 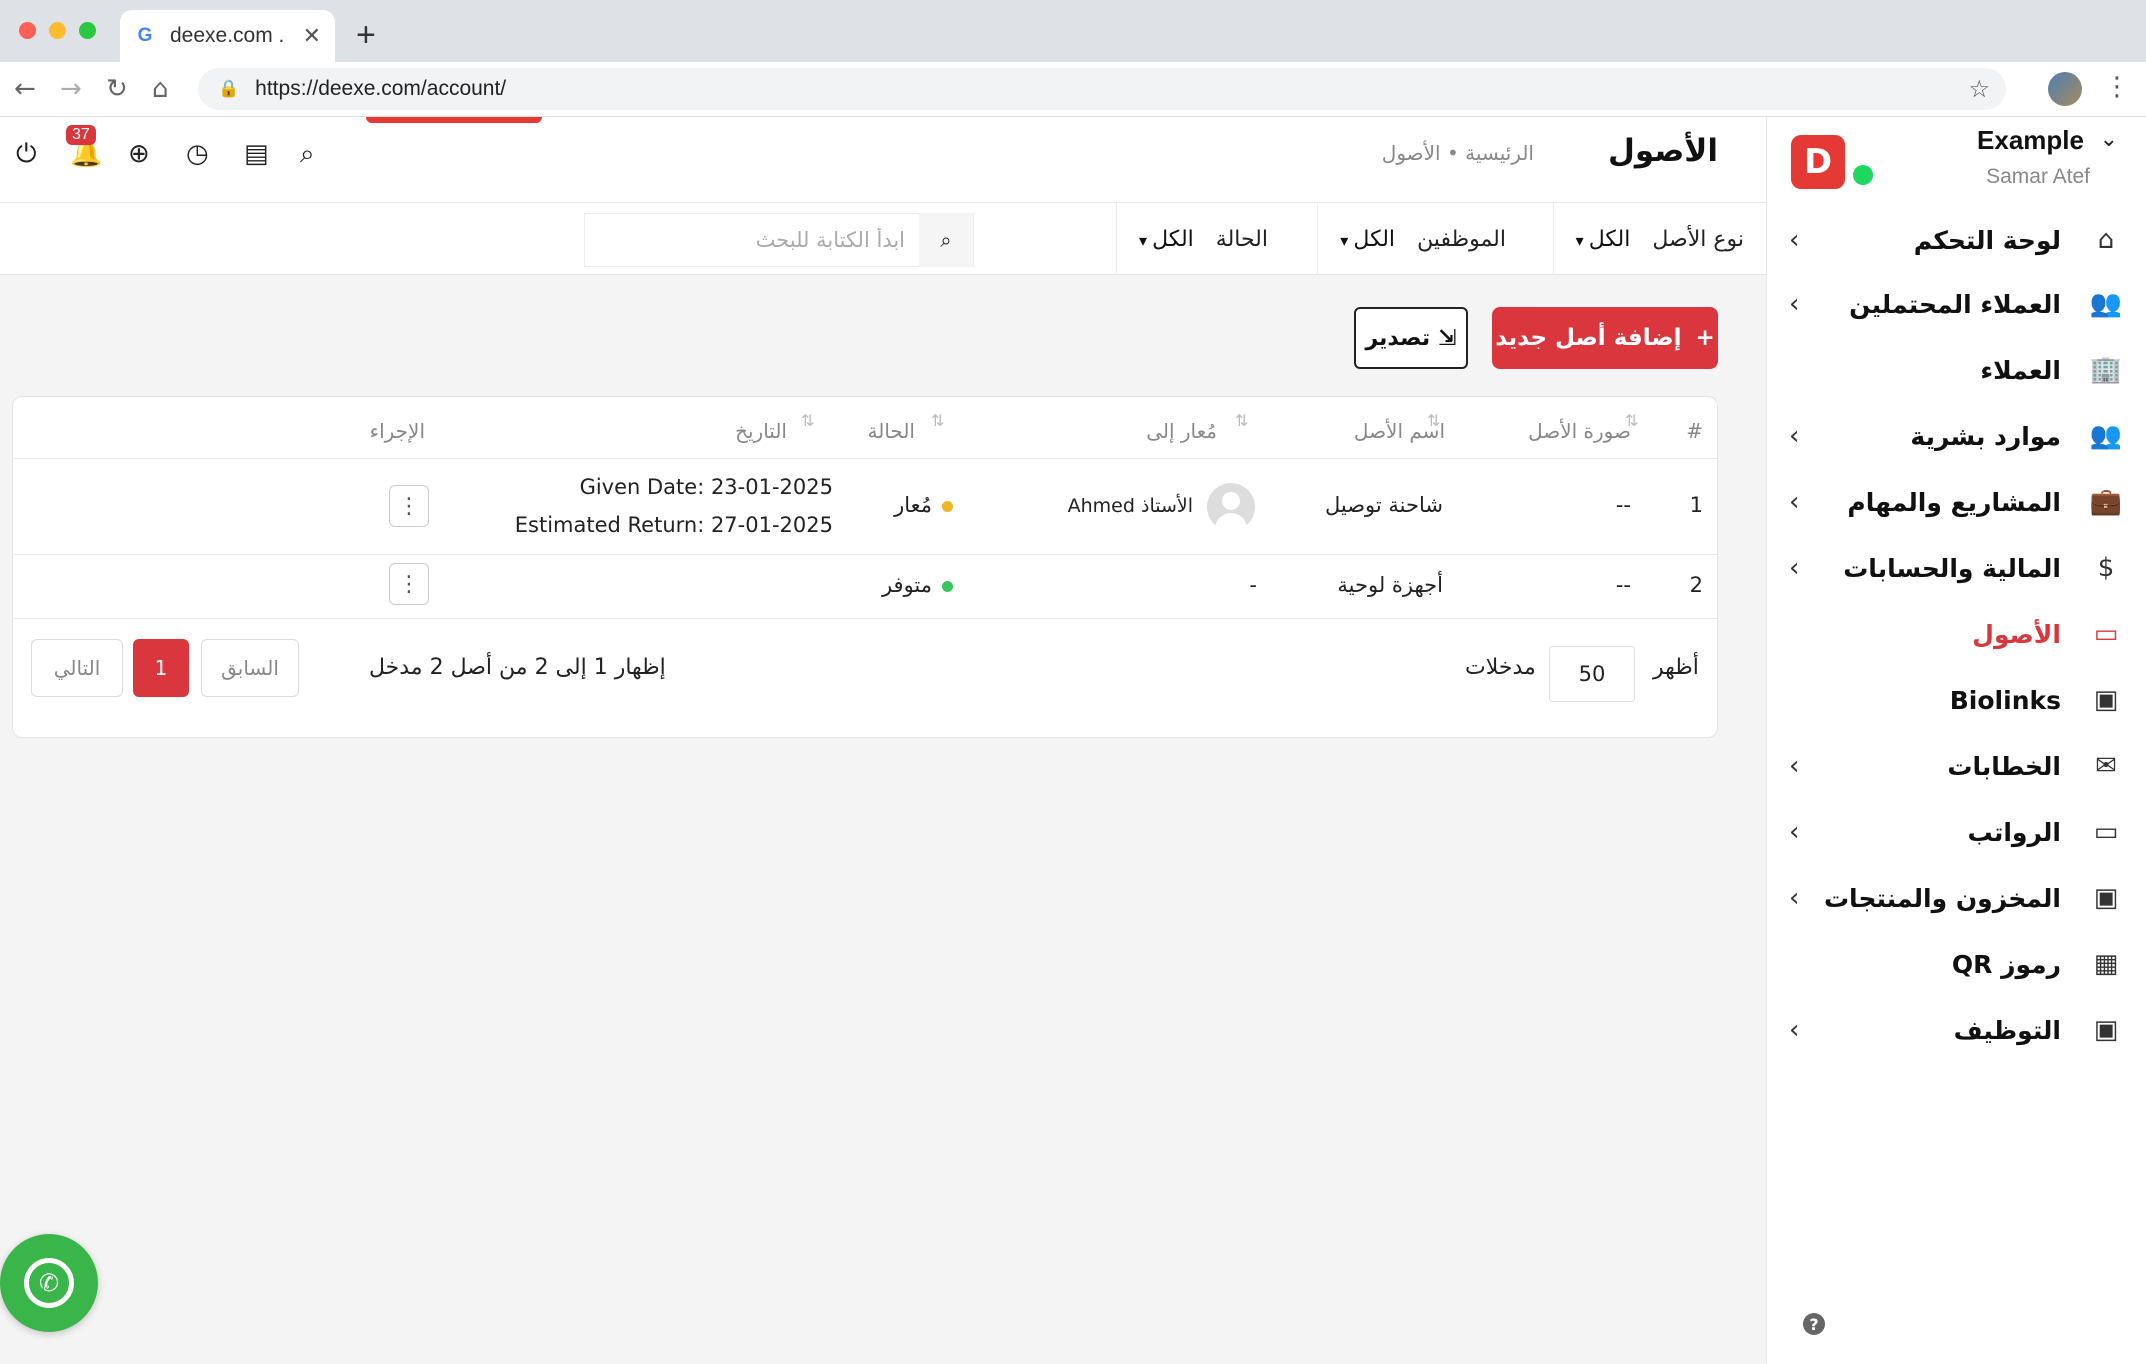 What do you see at coordinates (1166, 239) in the screenshot?
I see `status-dropdown: الكل` at bounding box center [1166, 239].